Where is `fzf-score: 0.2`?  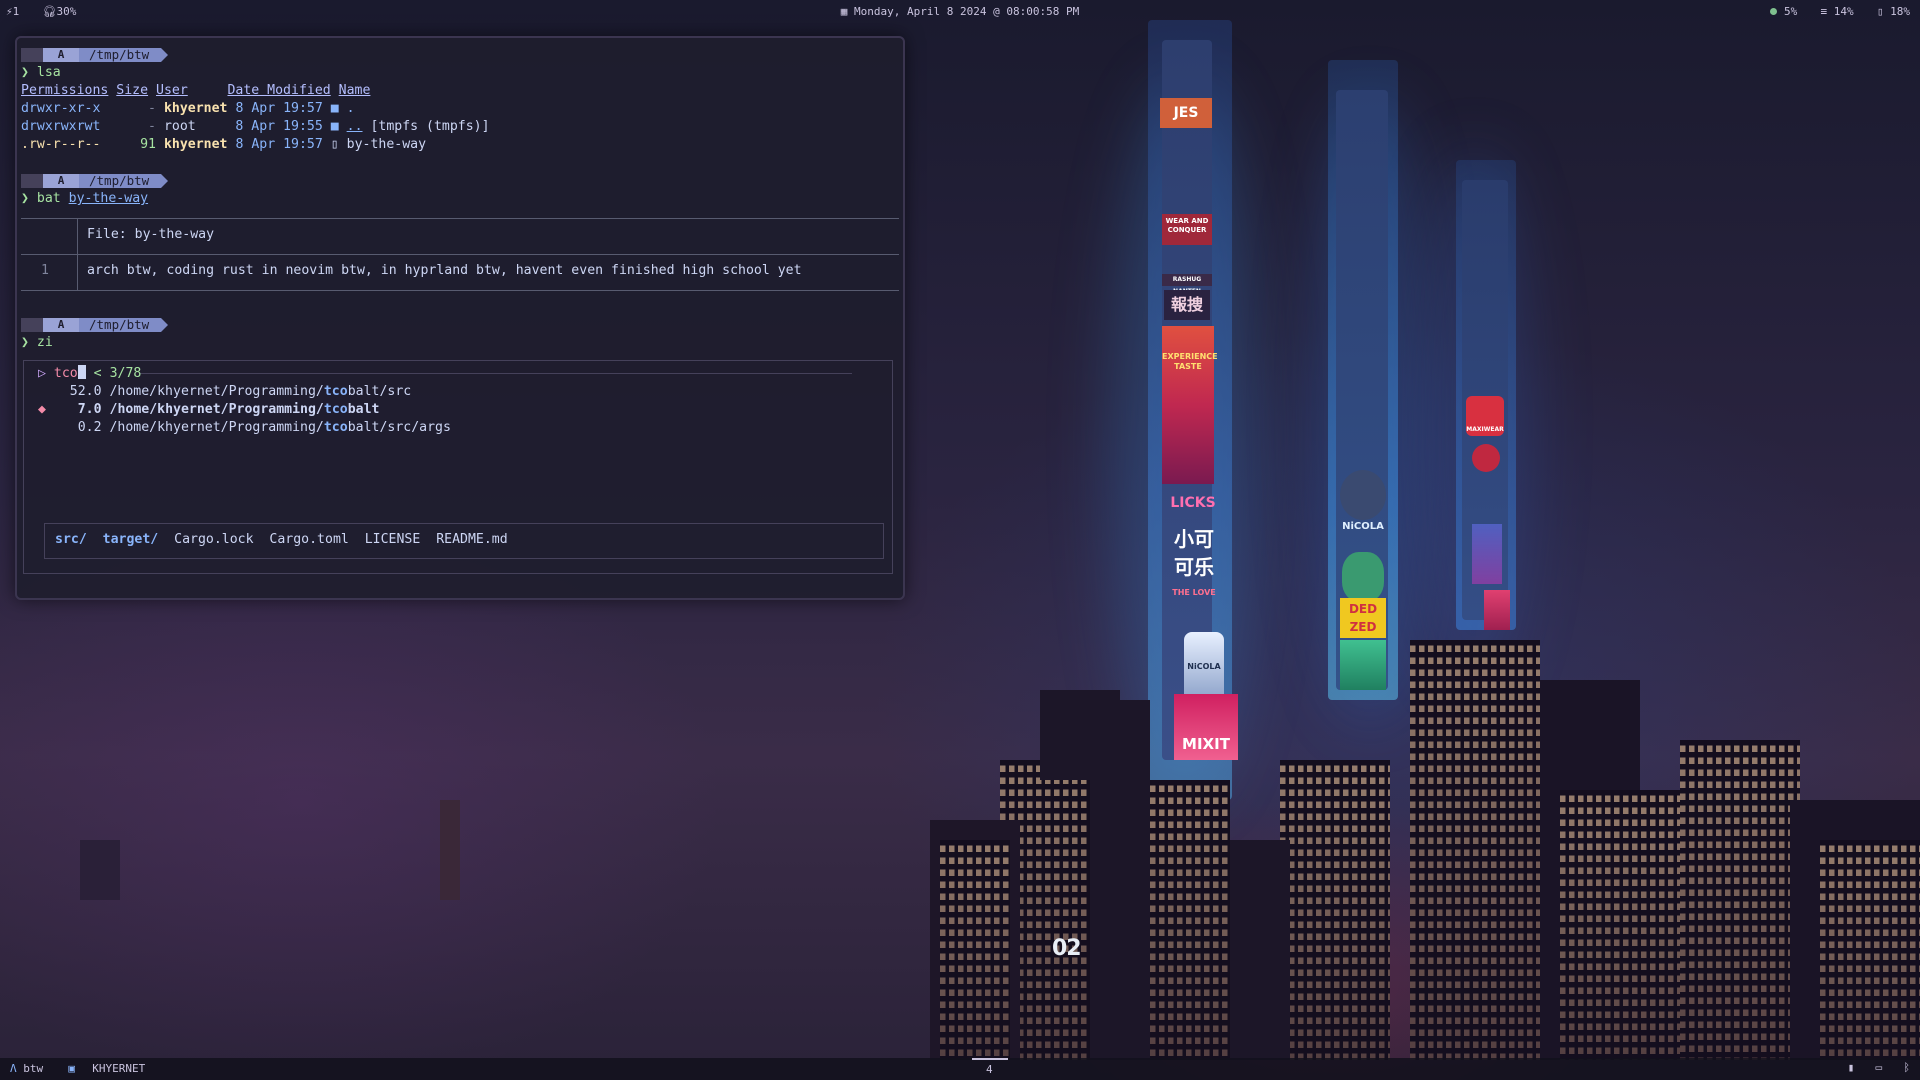 fzf-score: 0.2 is located at coordinates (89, 427).